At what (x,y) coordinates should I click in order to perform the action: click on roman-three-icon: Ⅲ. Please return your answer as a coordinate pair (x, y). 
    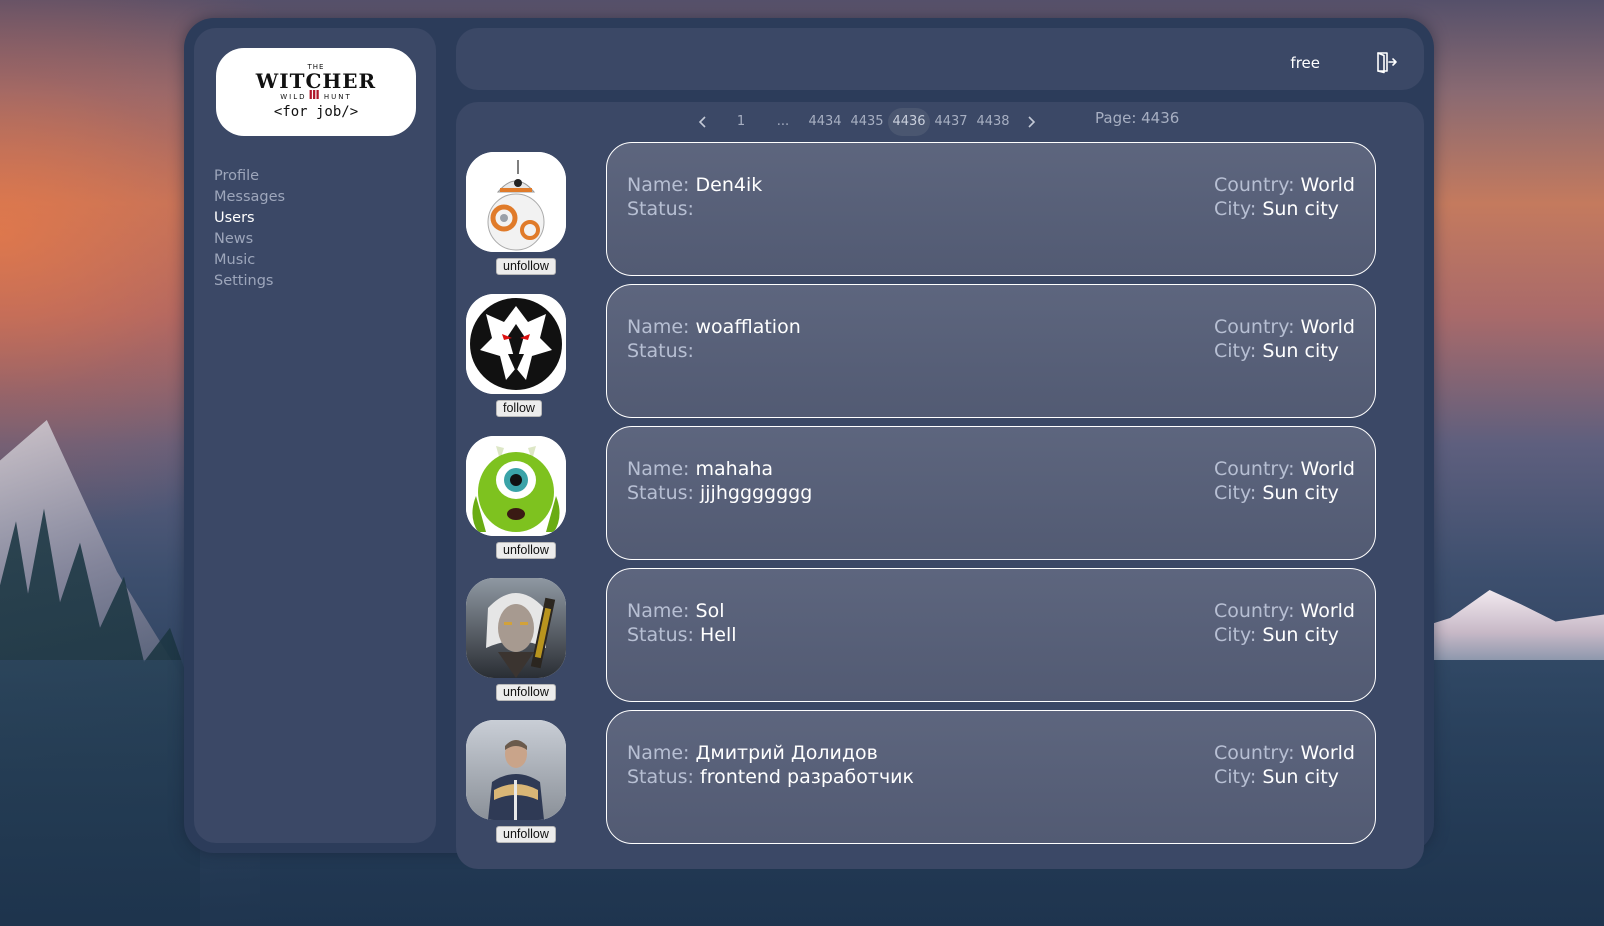
    Looking at the image, I should click on (315, 95).